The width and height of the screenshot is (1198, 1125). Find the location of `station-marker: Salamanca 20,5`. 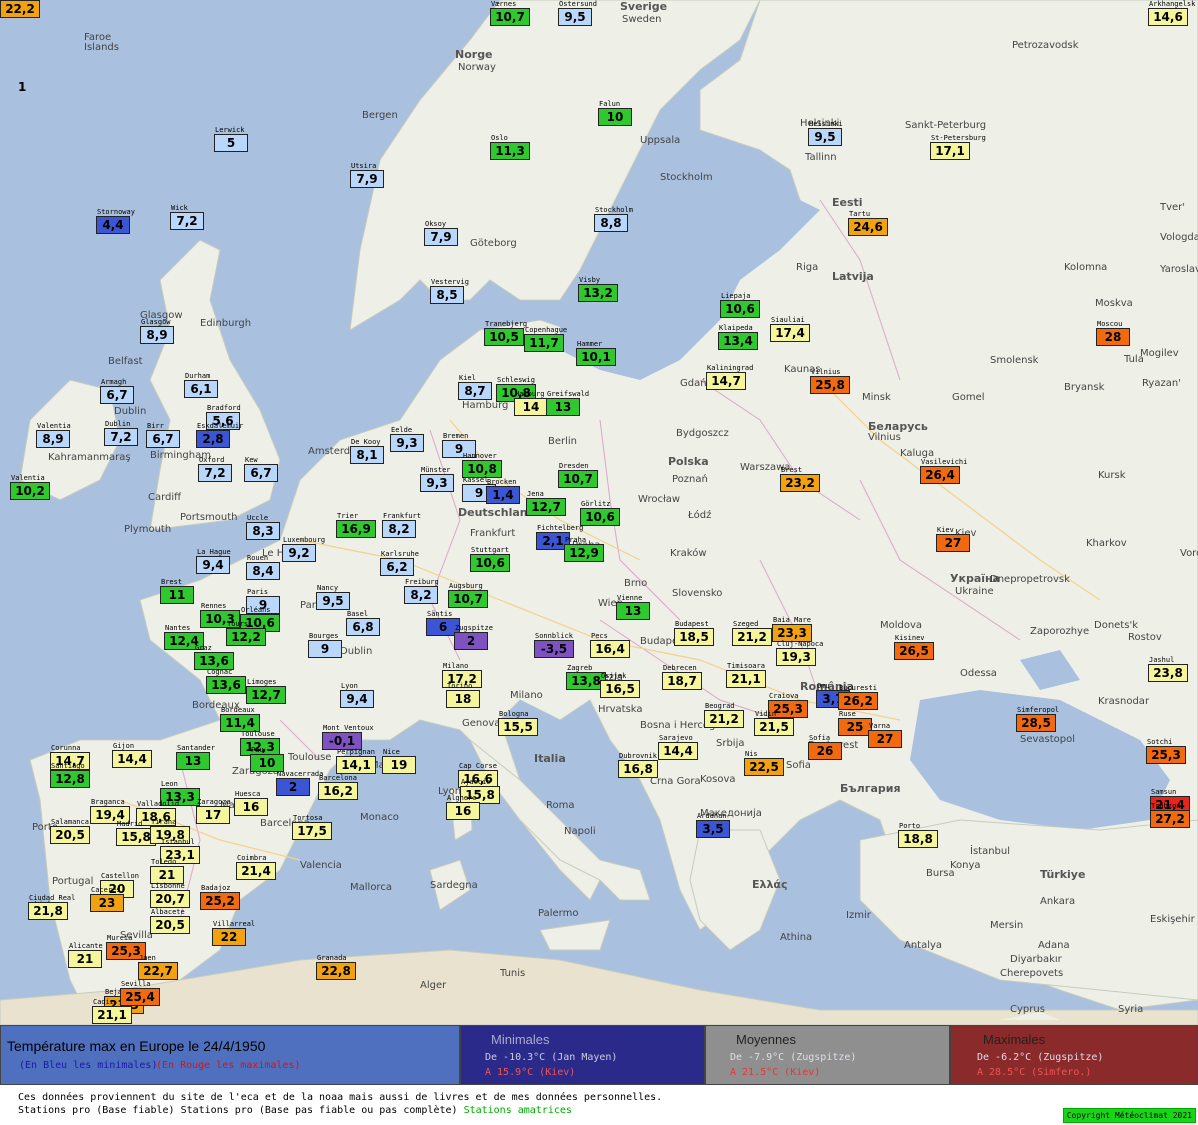

station-marker: Salamanca 20,5 is located at coordinates (70, 831).